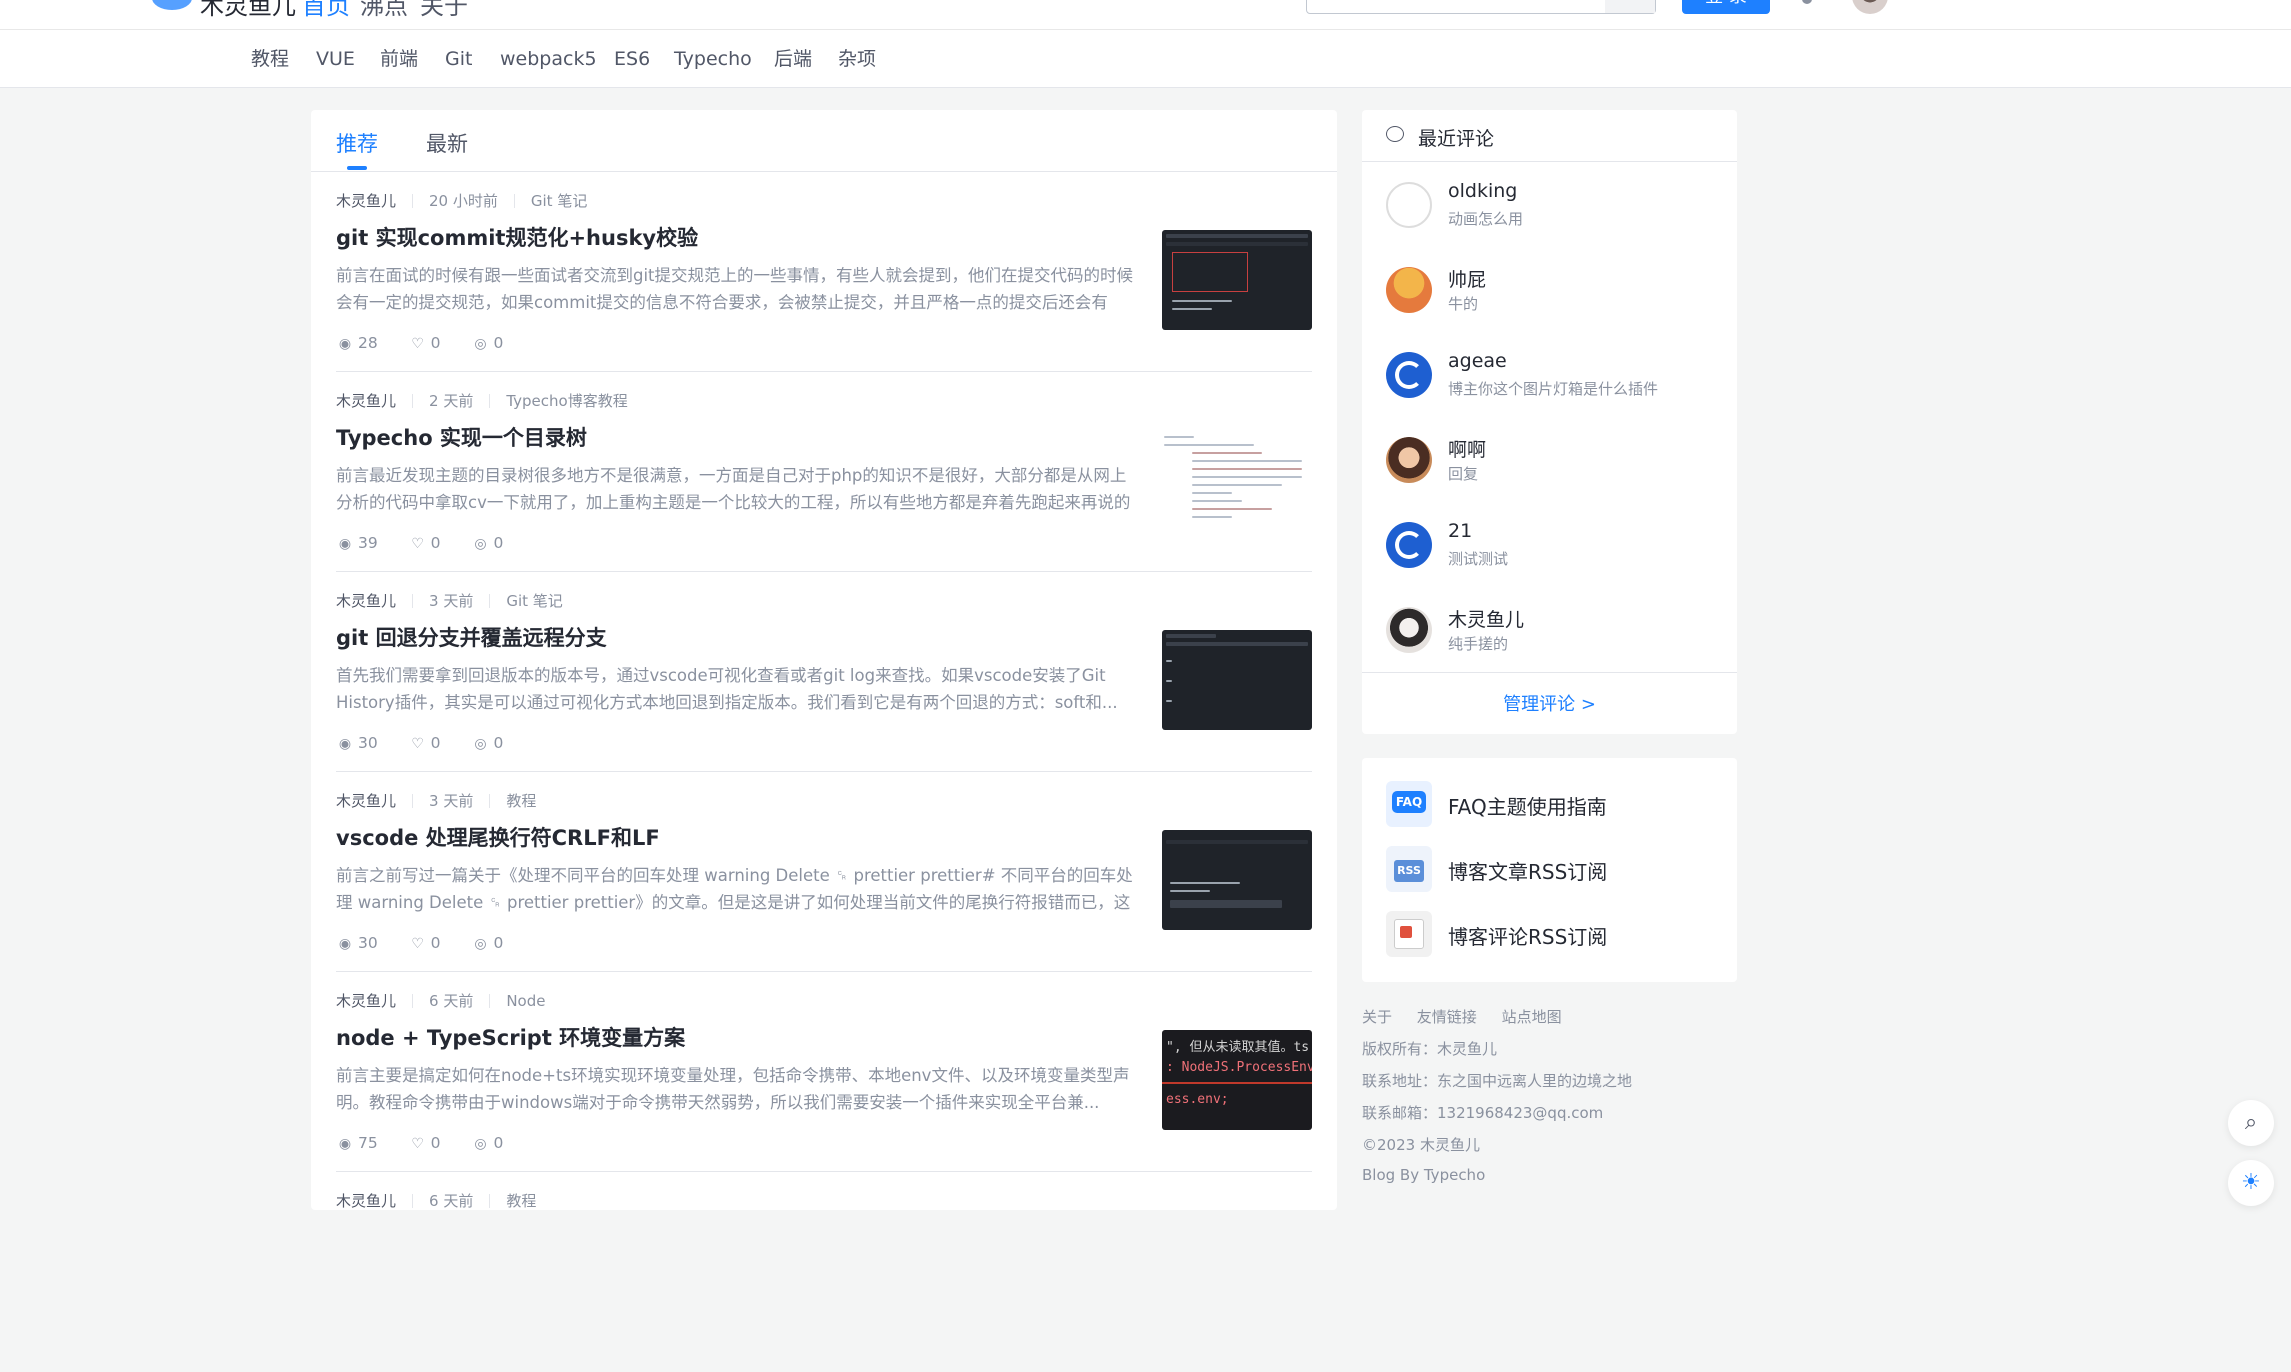 The width and height of the screenshot is (2291, 1372). What do you see at coordinates (1807, 2) in the screenshot?
I see `notification-icon` at bounding box center [1807, 2].